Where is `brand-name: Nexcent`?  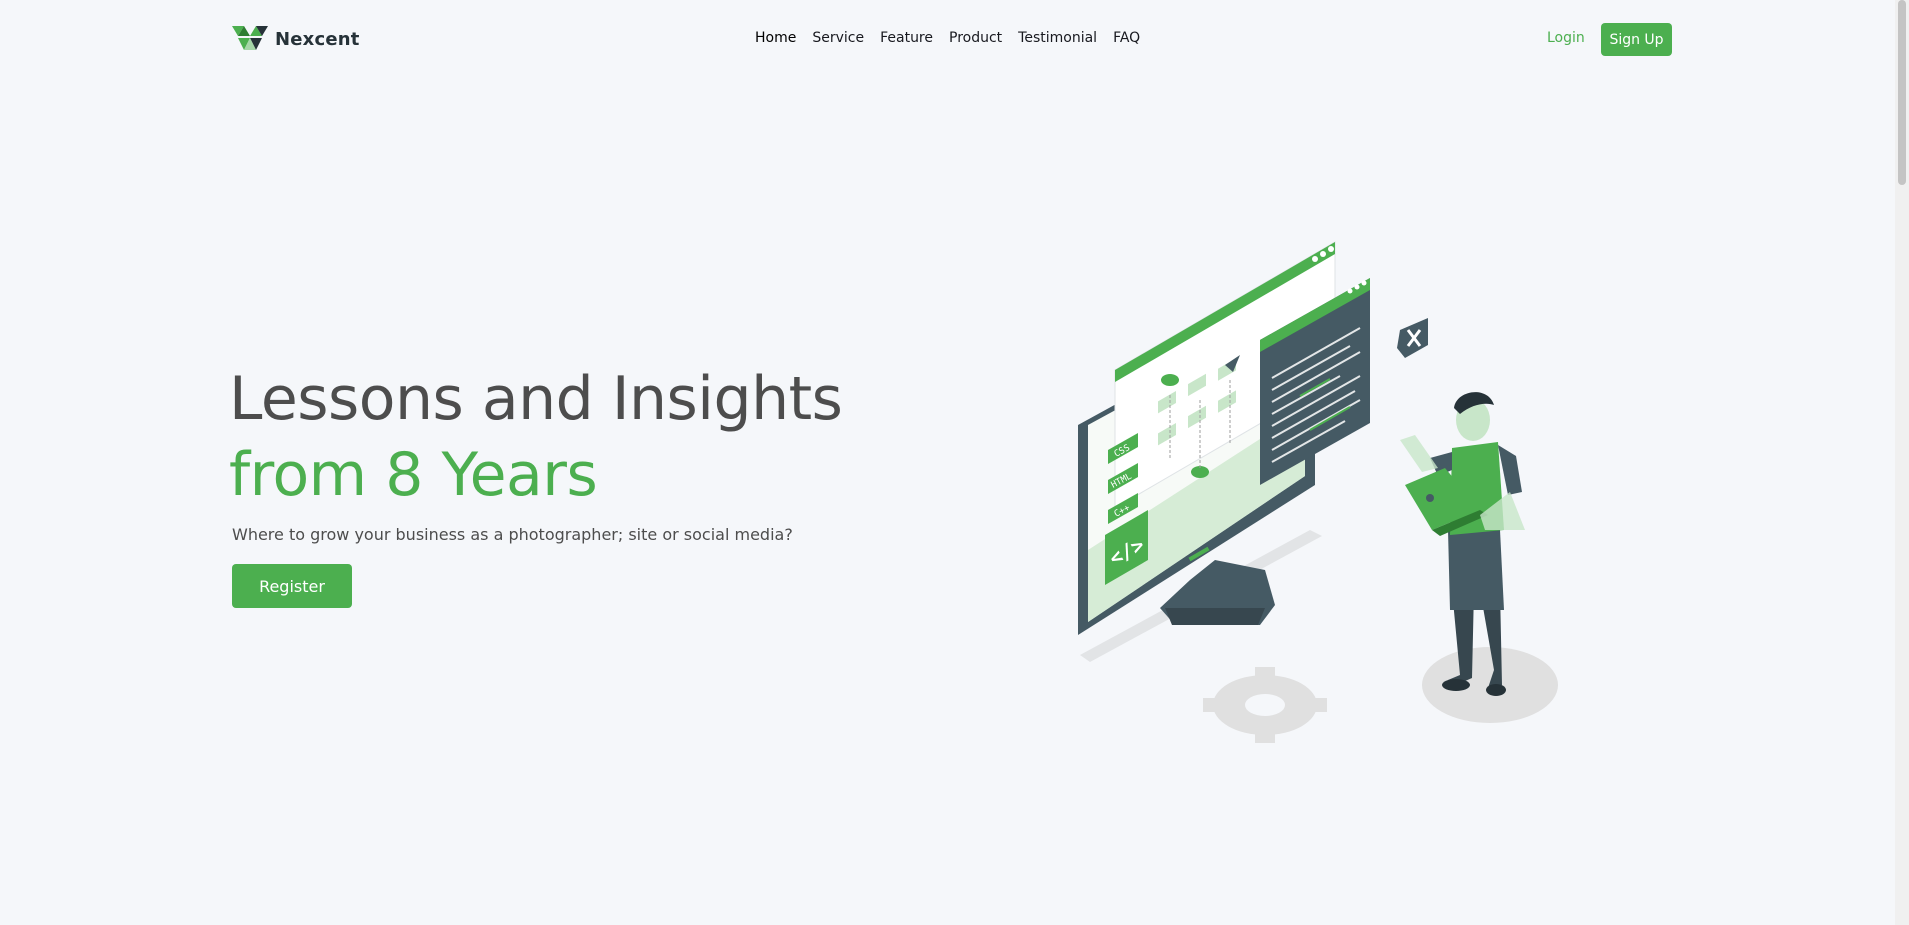 brand-name: Nexcent is located at coordinates (317, 39).